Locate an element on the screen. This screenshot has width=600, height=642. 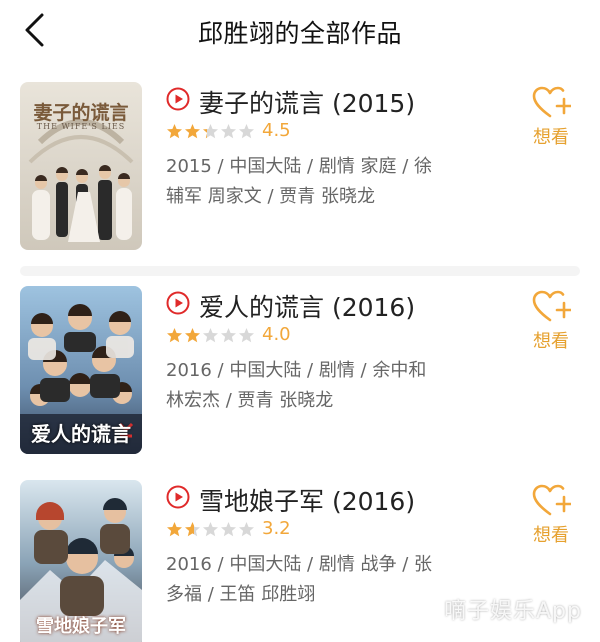
movie-title: 雪地娘子军 (2016) is located at coordinates (307, 500).